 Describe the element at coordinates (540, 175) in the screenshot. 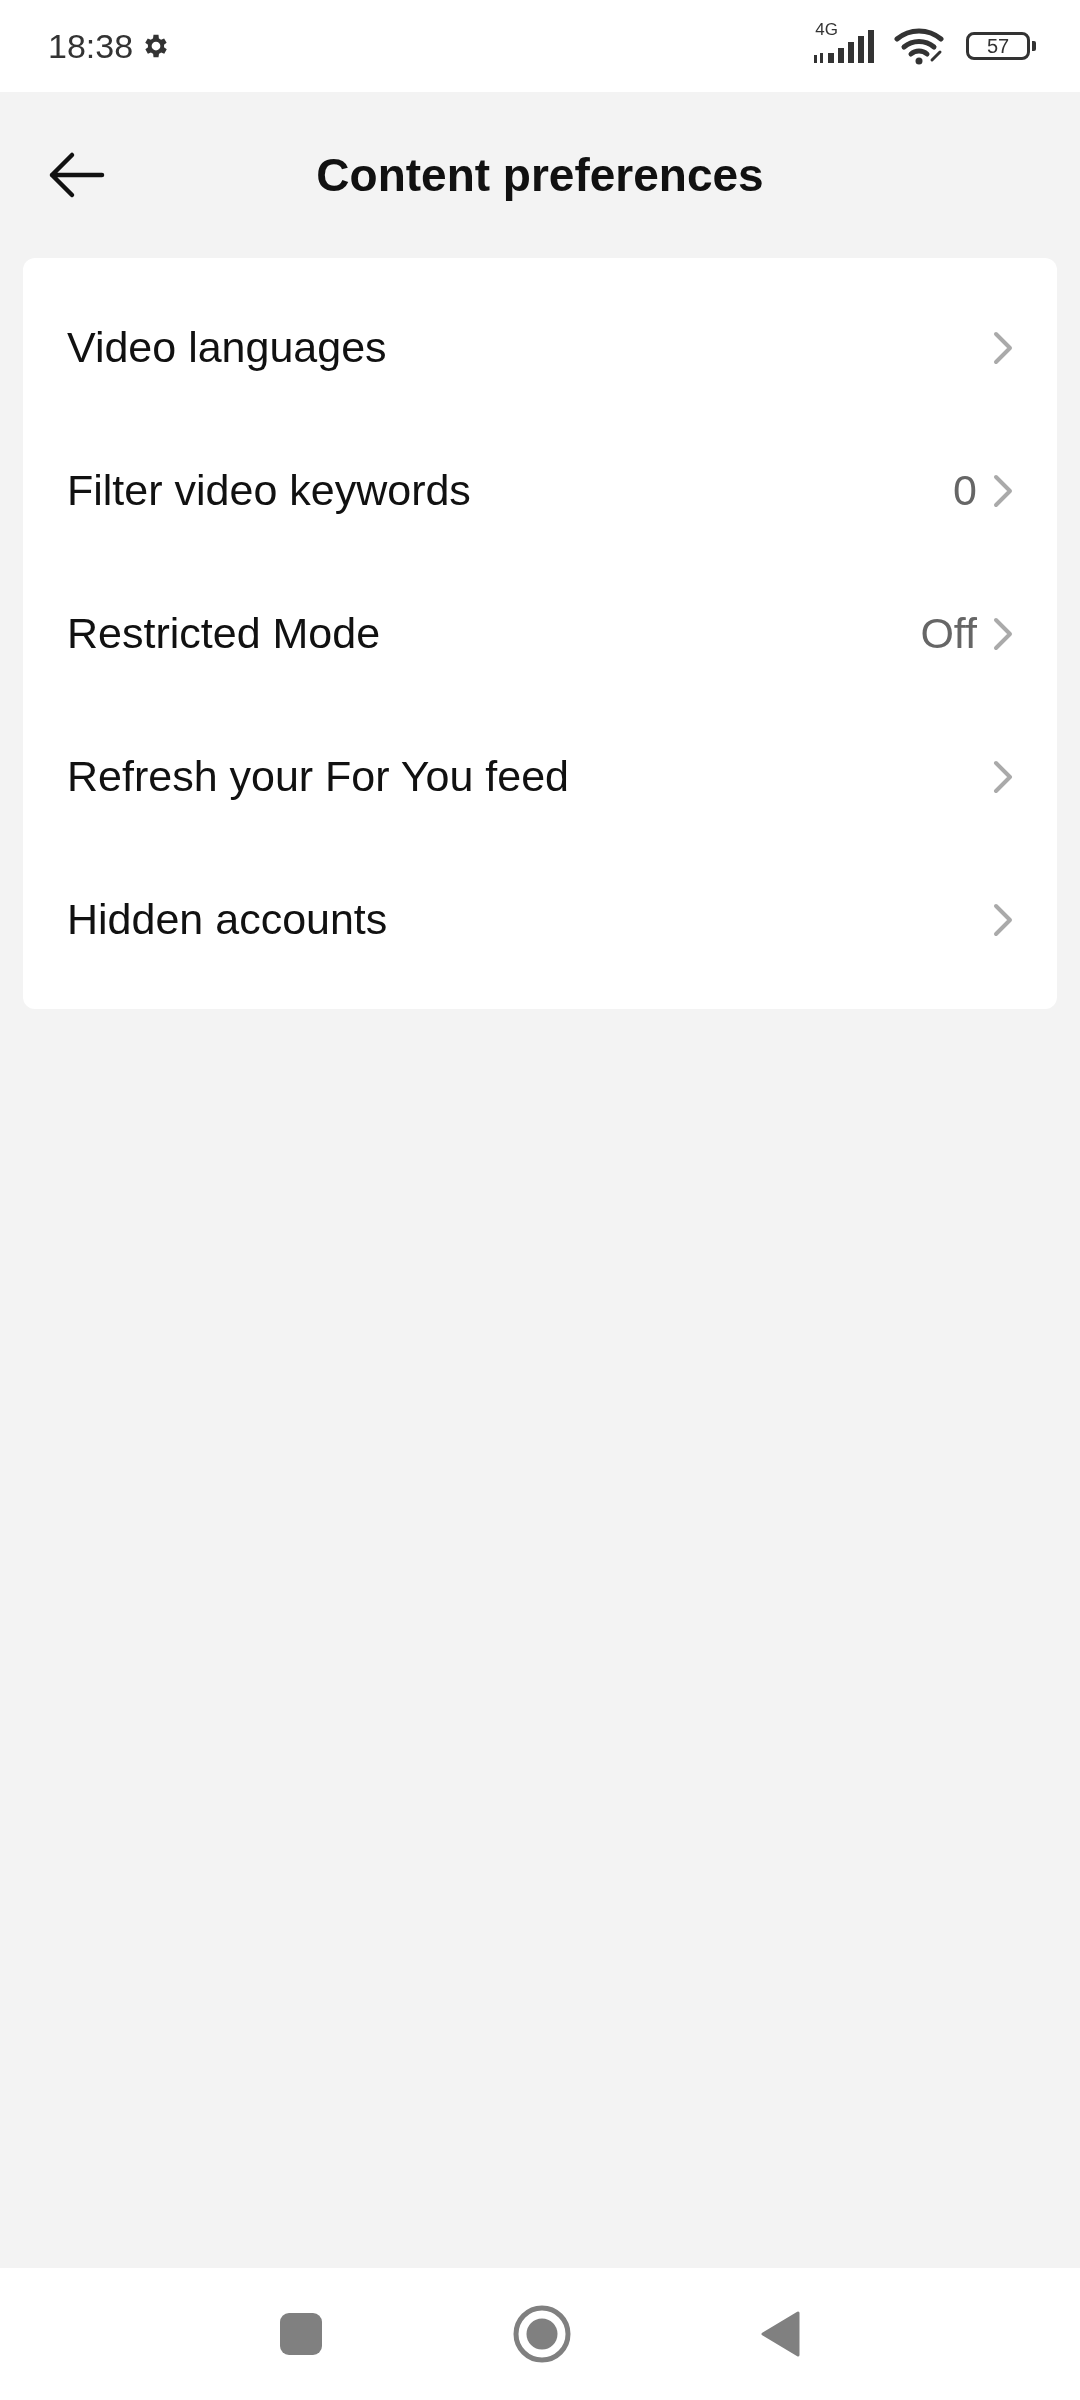

I see `page-title: Content preferences` at that location.